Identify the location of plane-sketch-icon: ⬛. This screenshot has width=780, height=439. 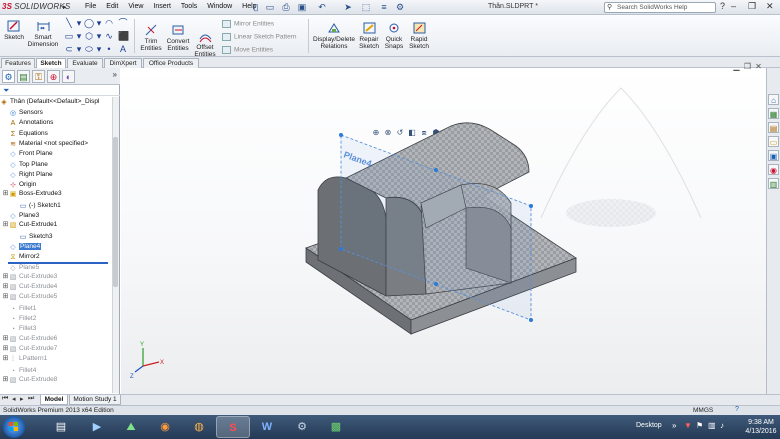
(123, 36).